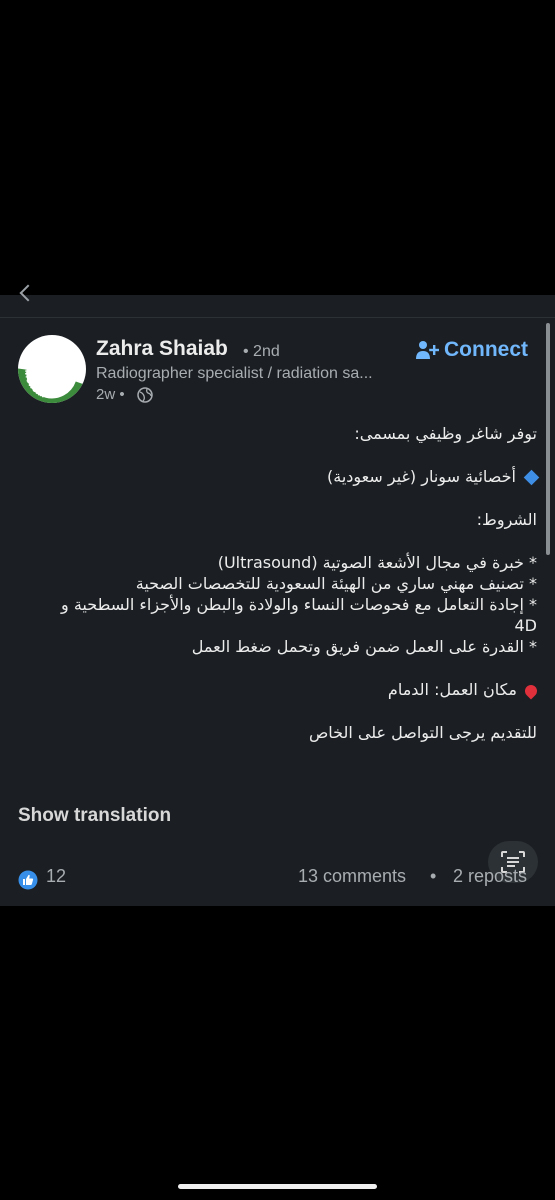 The width and height of the screenshot is (555, 1200). I want to click on back-icon, so click(28, 293).